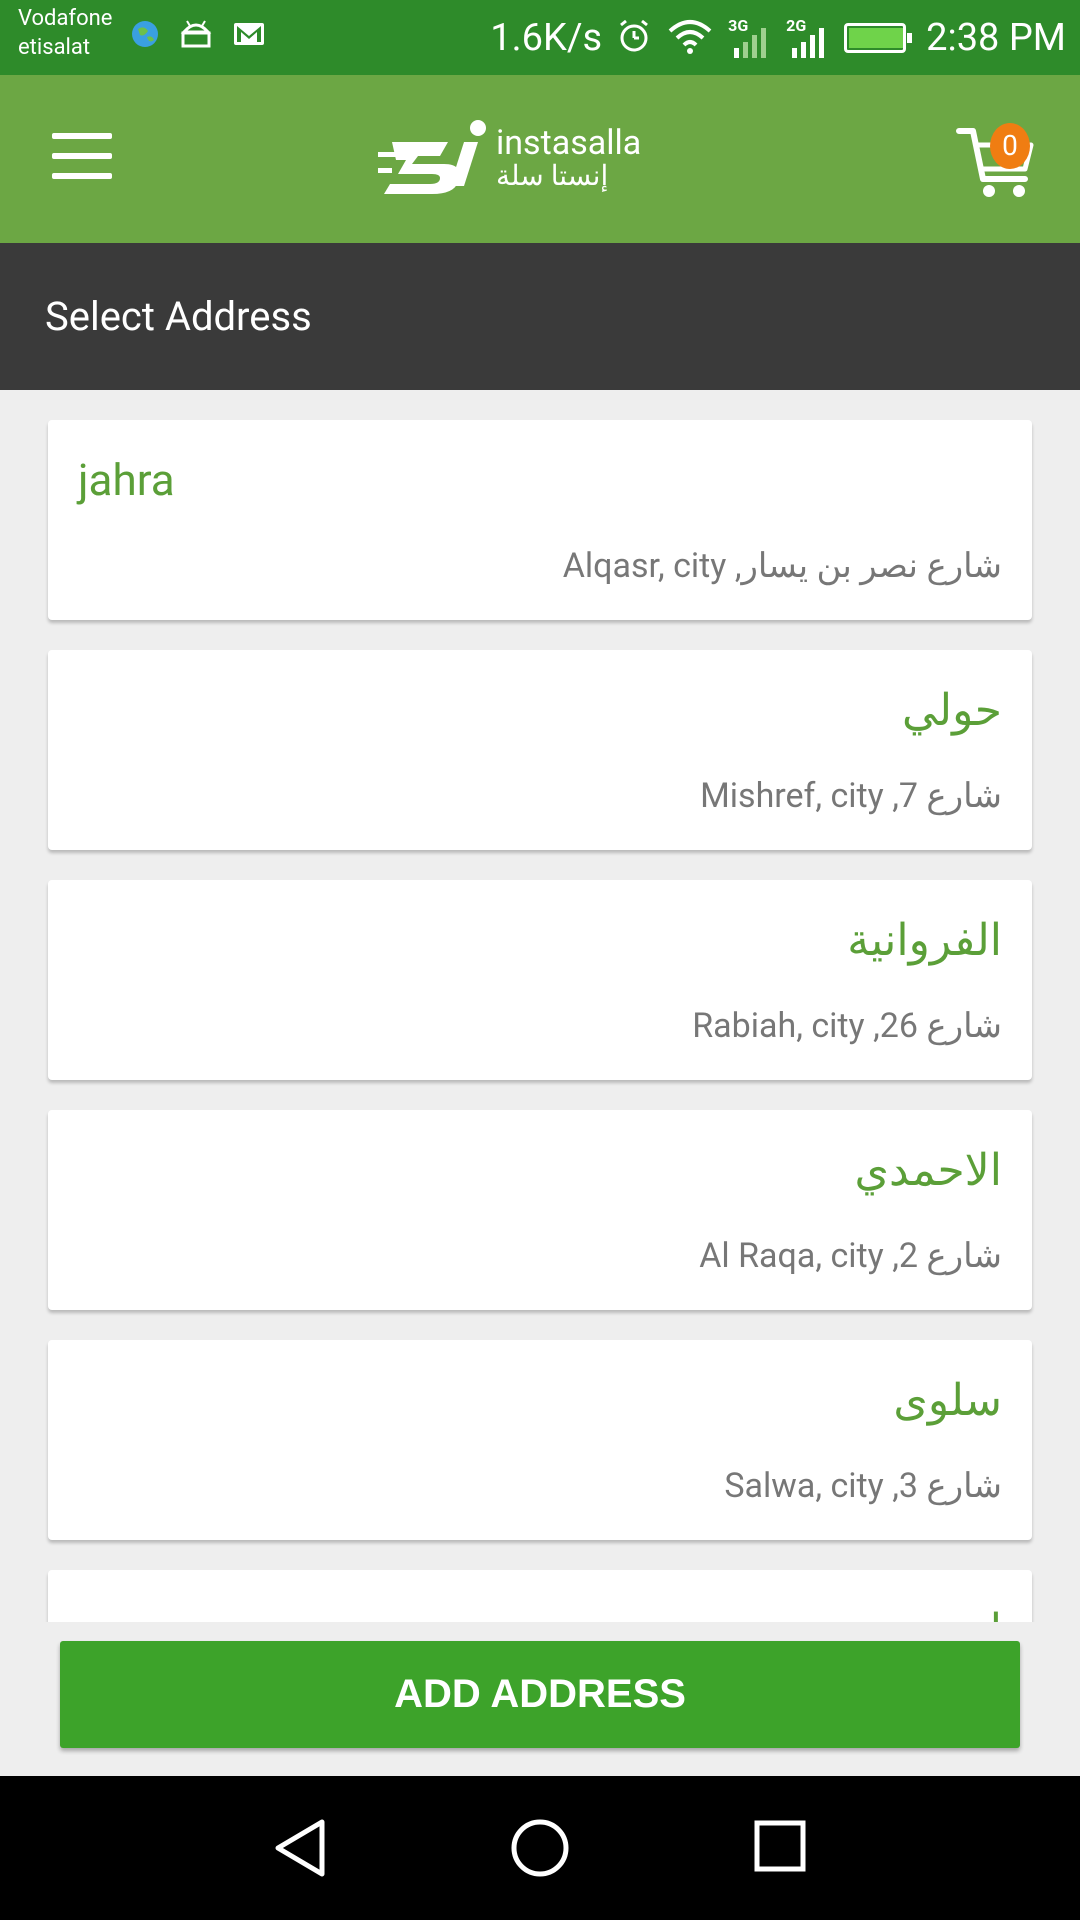 The width and height of the screenshot is (1080, 1920). What do you see at coordinates (432, 157) in the screenshot?
I see `logo-mark-icon` at bounding box center [432, 157].